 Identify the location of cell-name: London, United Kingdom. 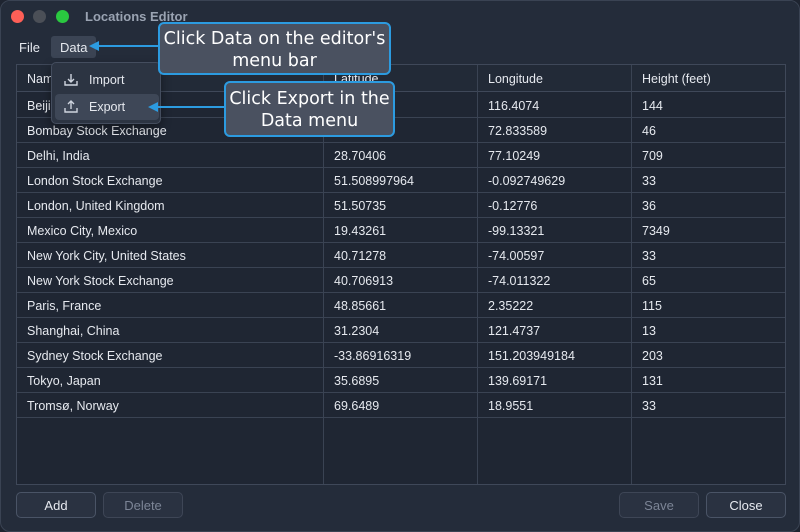
(170, 205).